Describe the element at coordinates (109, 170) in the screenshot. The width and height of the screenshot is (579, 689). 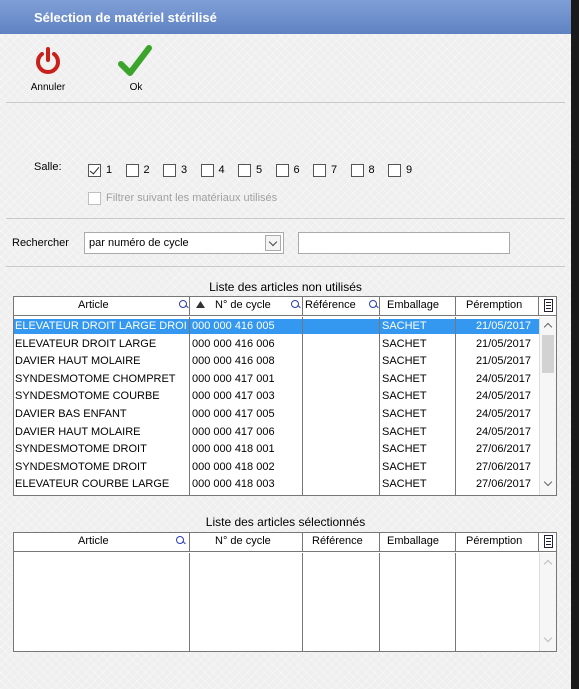
I see `room-checkbox-label: 1` at that location.